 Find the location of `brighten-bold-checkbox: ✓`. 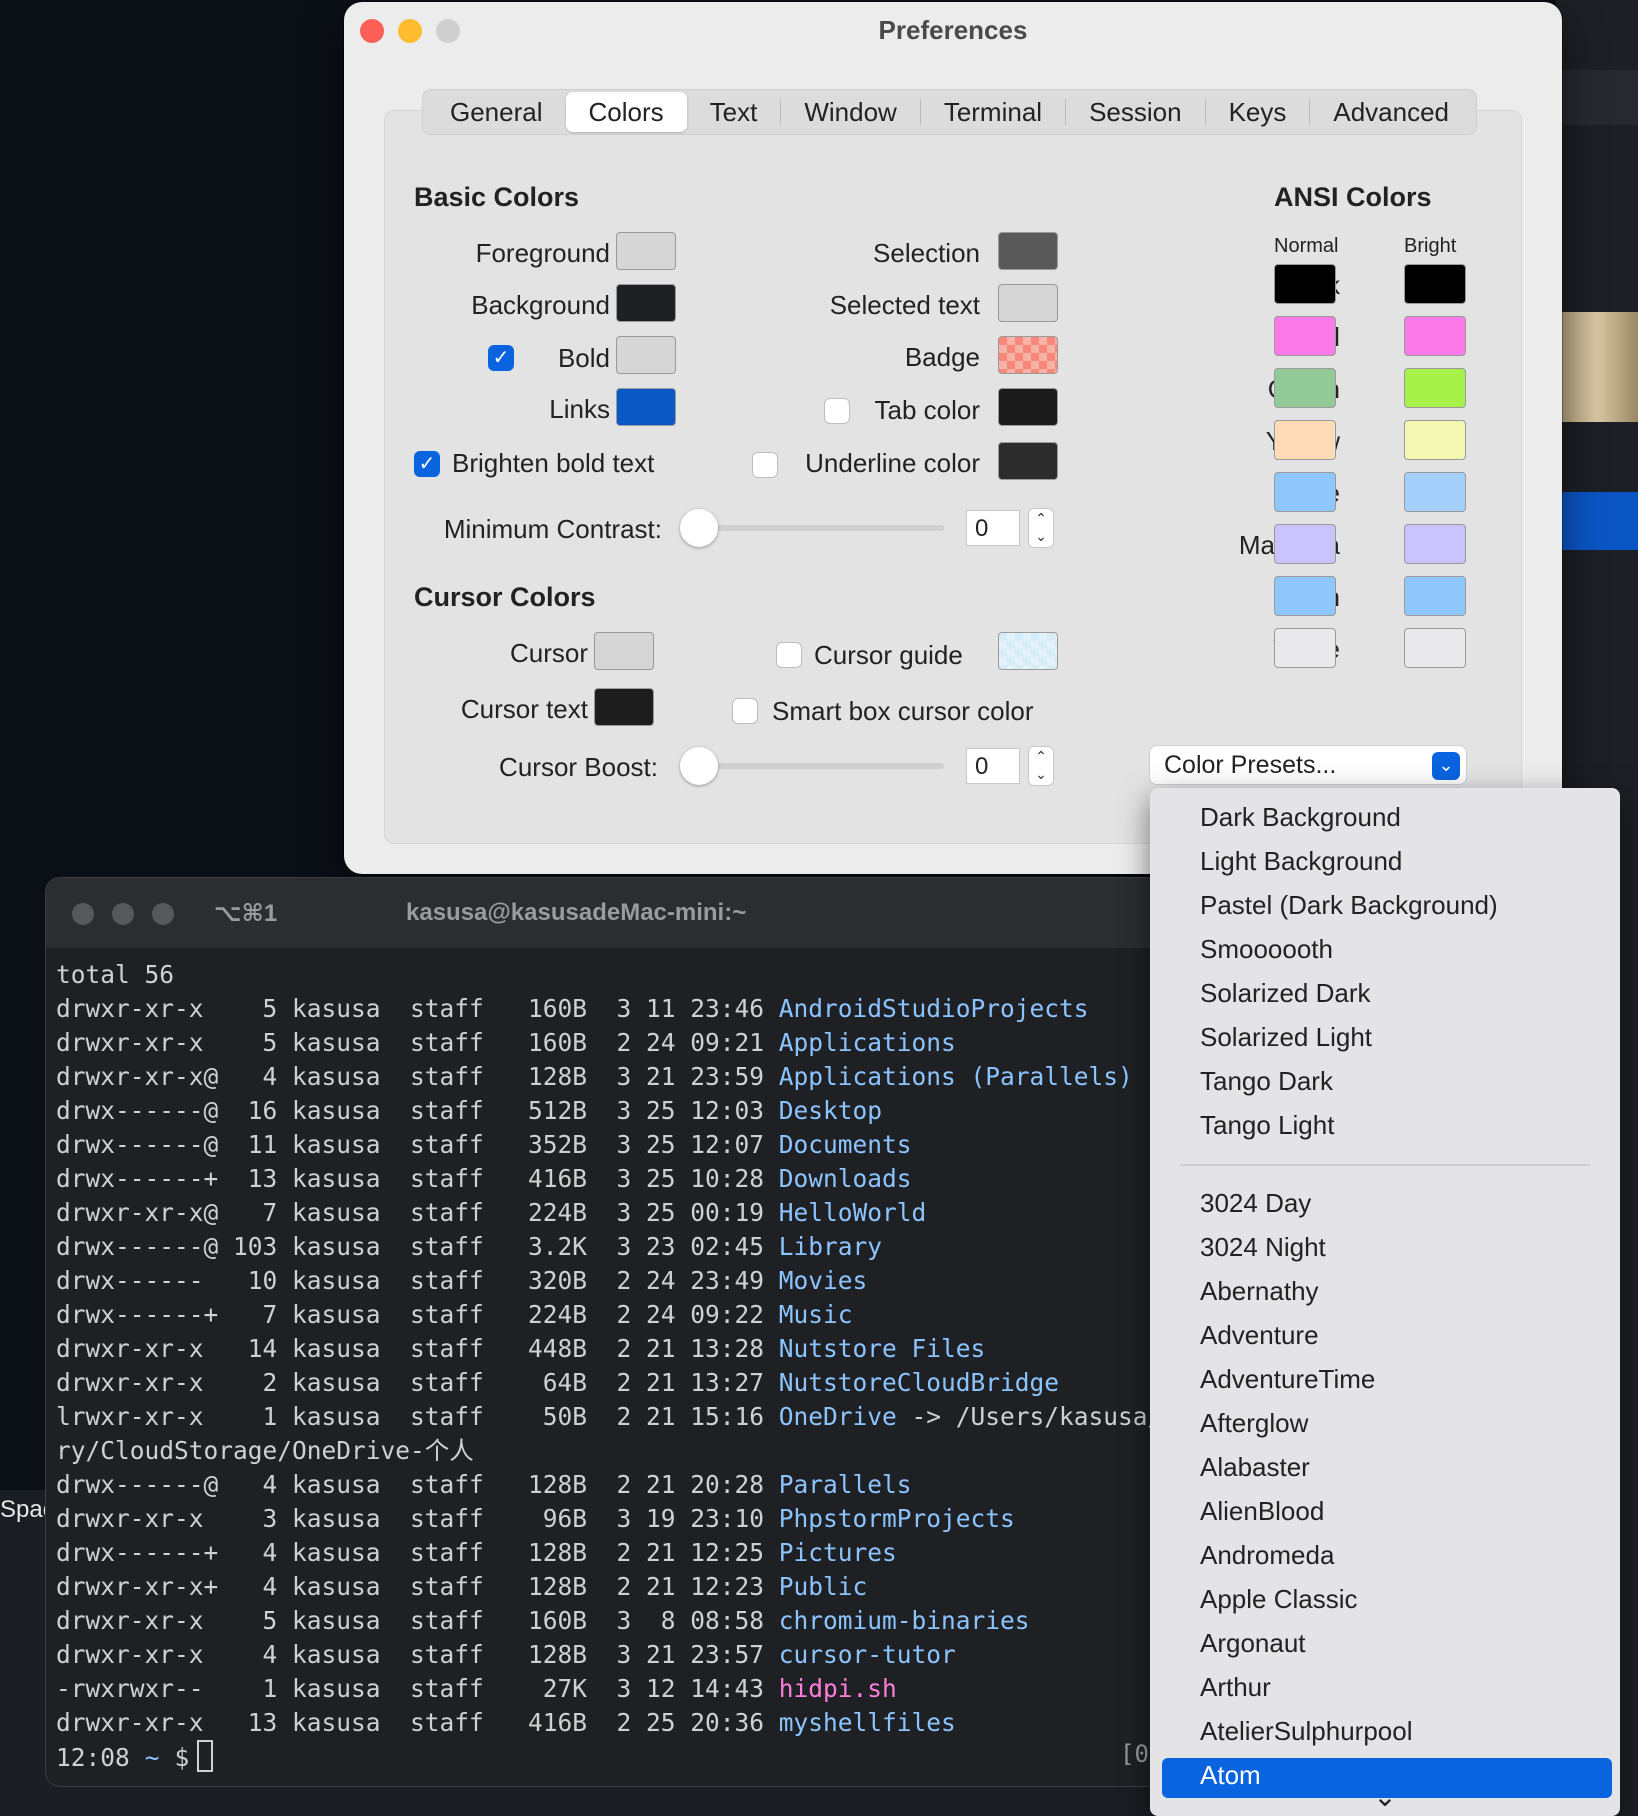

brighten-bold-checkbox: ✓ is located at coordinates (427, 464).